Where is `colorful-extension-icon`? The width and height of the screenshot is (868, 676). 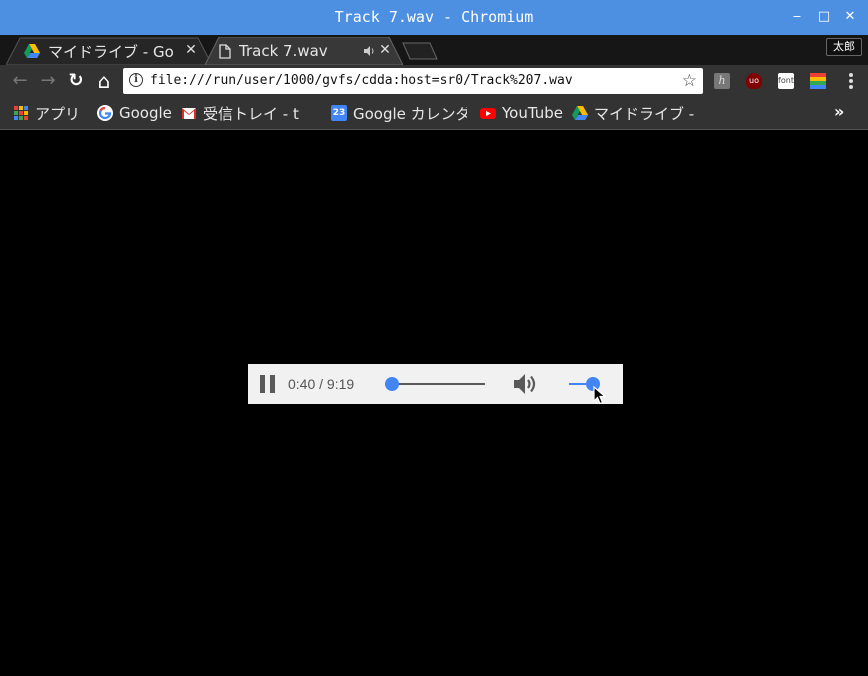 colorful-extension-icon is located at coordinates (818, 81).